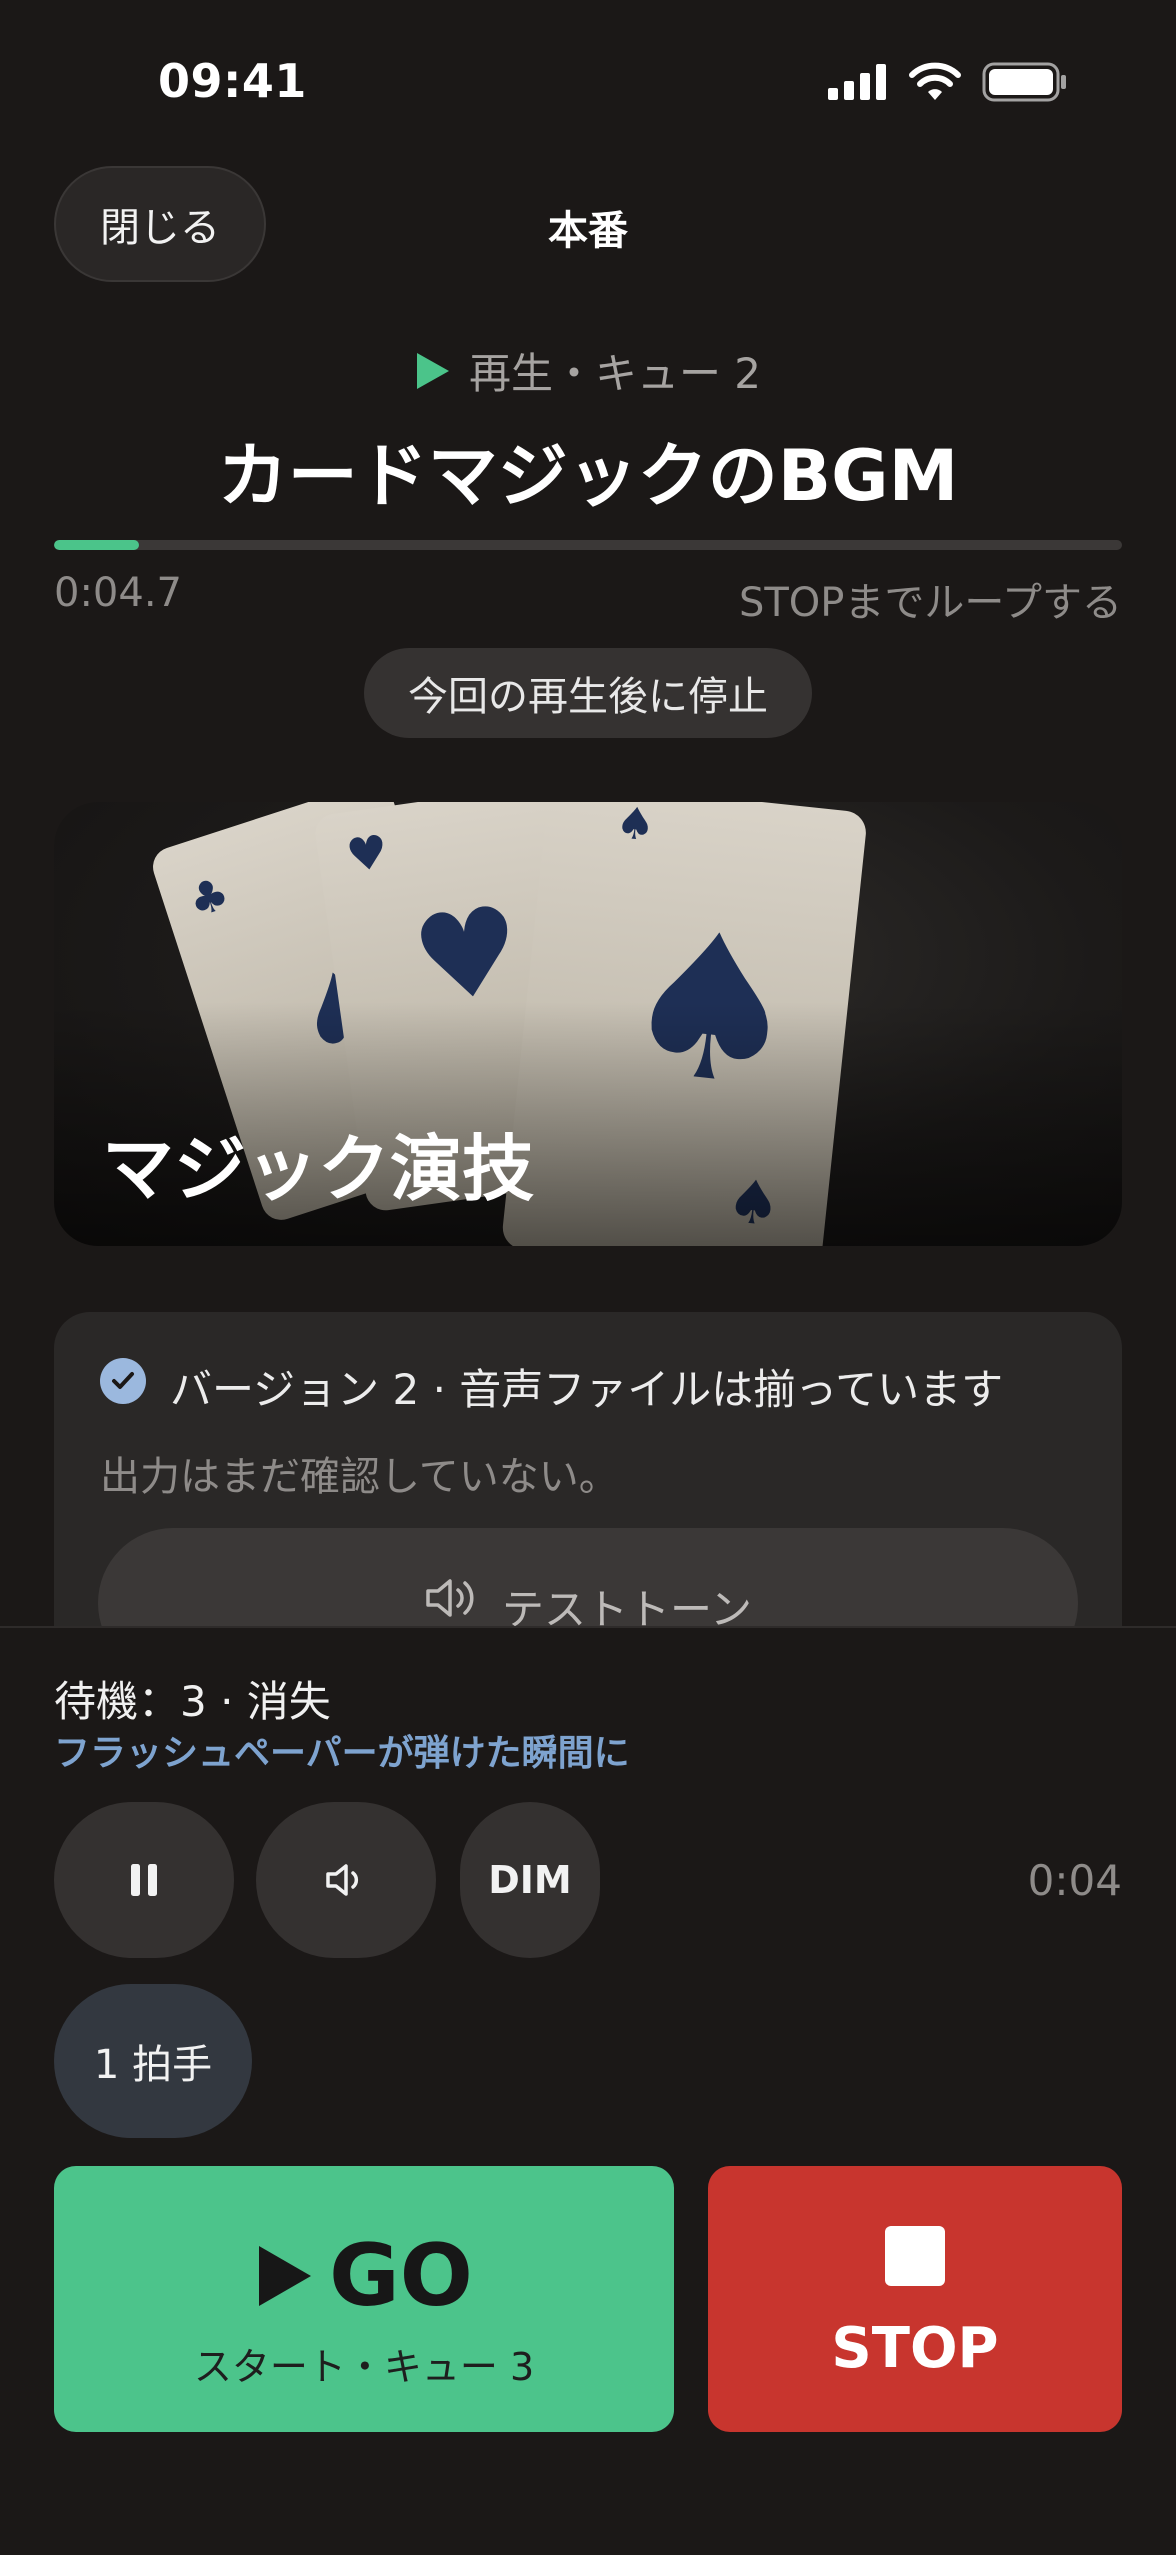 The image size is (1176, 2555). Describe the element at coordinates (1074, 1880) in the screenshot. I see `panel-time: 0:04` at that location.